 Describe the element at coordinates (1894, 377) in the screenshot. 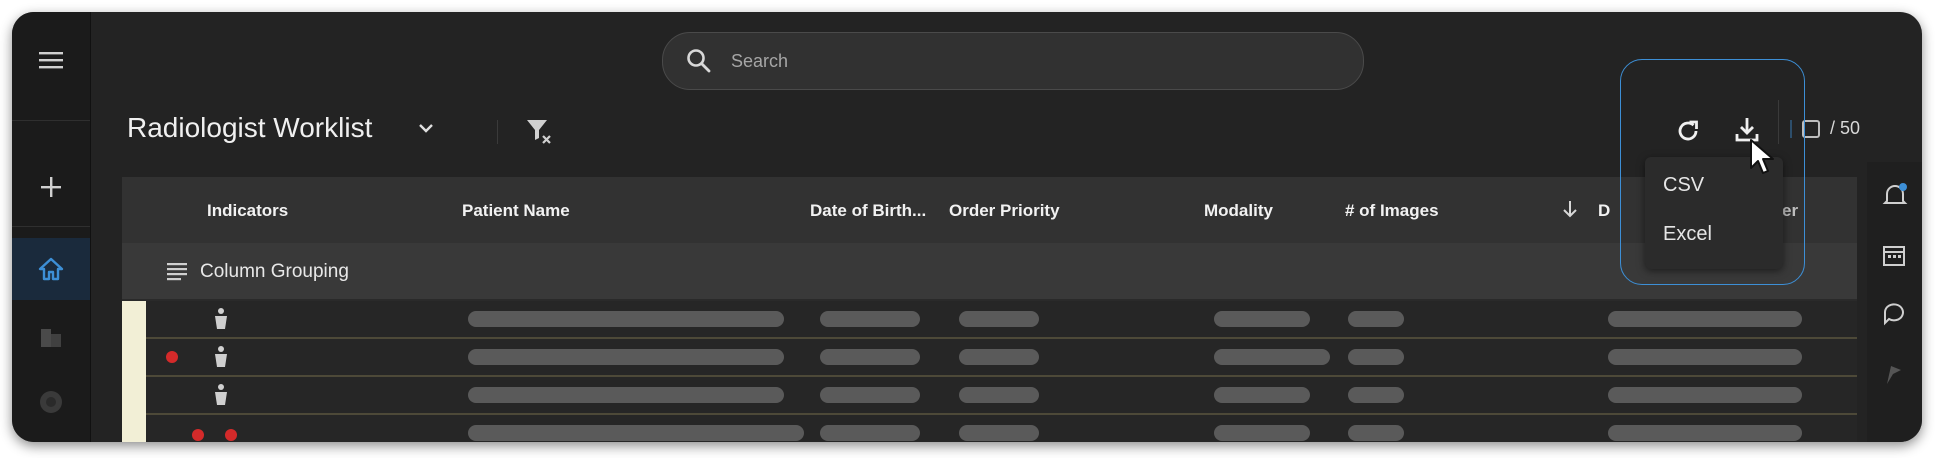

I see `flag-icon` at that location.